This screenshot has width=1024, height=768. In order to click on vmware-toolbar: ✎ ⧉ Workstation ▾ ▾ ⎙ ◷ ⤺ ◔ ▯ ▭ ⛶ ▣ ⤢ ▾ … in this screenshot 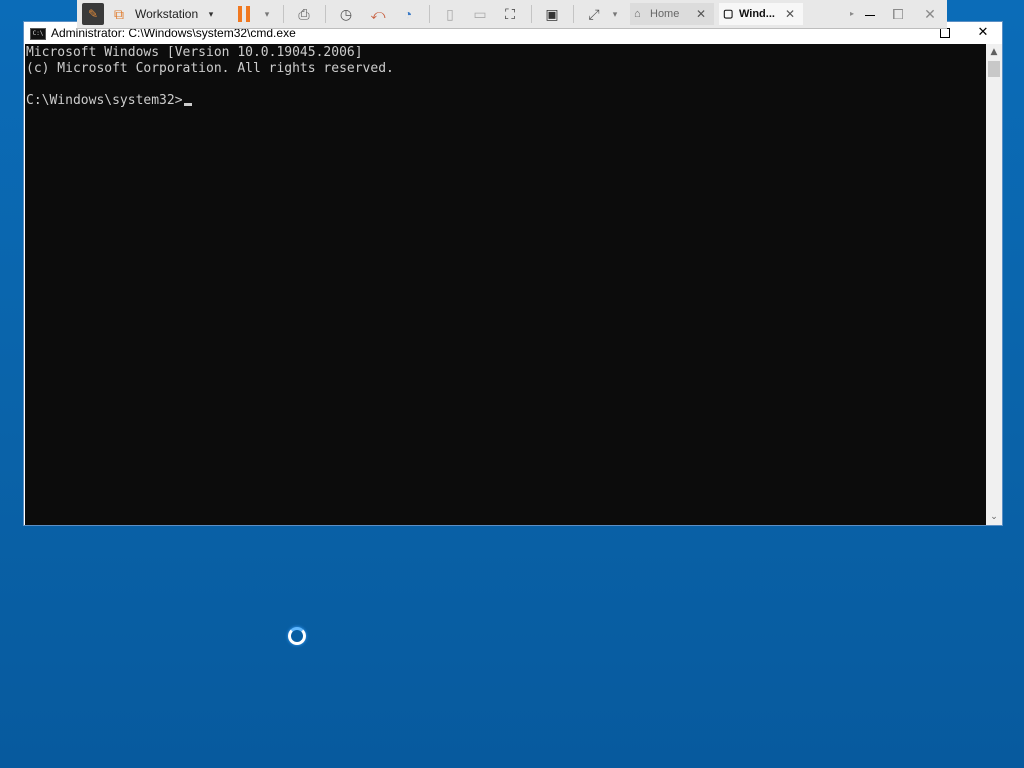, I will do `click(512, 14)`.